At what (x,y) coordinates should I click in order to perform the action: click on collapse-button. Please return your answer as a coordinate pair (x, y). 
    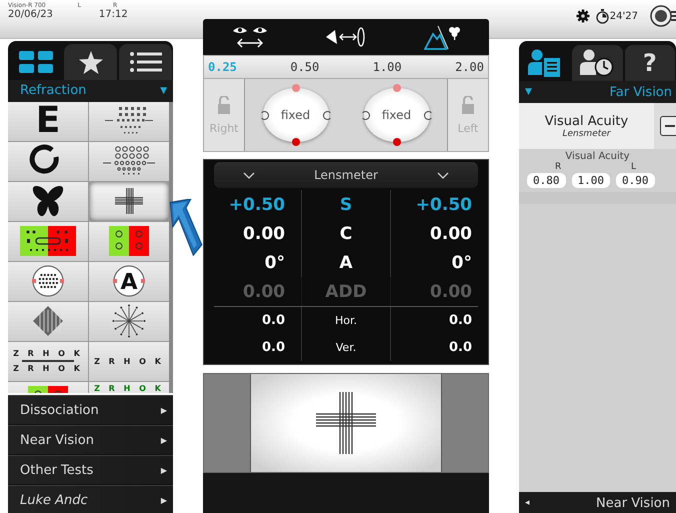
    Looking at the image, I should click on (668, 126).